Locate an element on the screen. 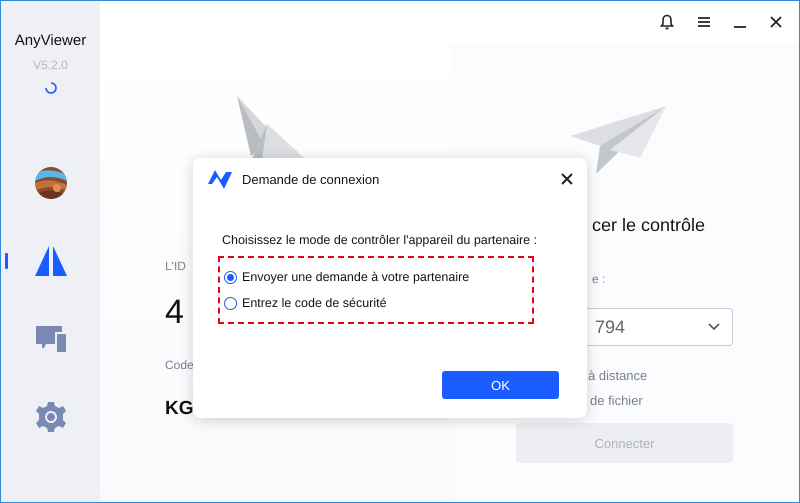  field-label: e : is located at coordinates (599, 279).